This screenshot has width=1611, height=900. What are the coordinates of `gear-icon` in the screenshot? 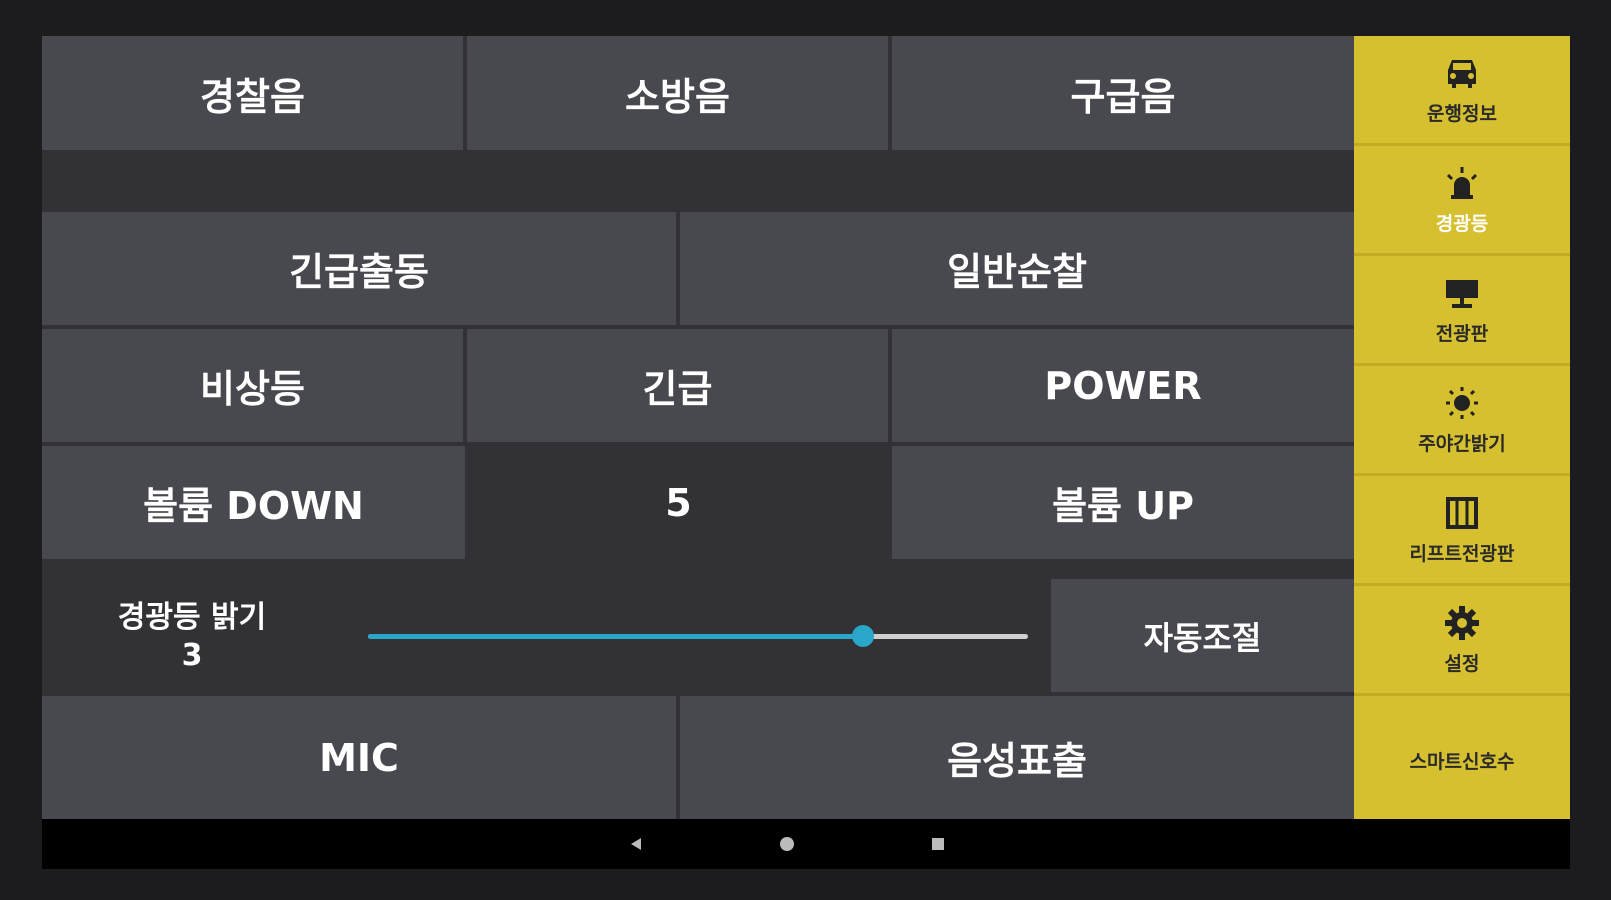 It's located at (1462, 623).